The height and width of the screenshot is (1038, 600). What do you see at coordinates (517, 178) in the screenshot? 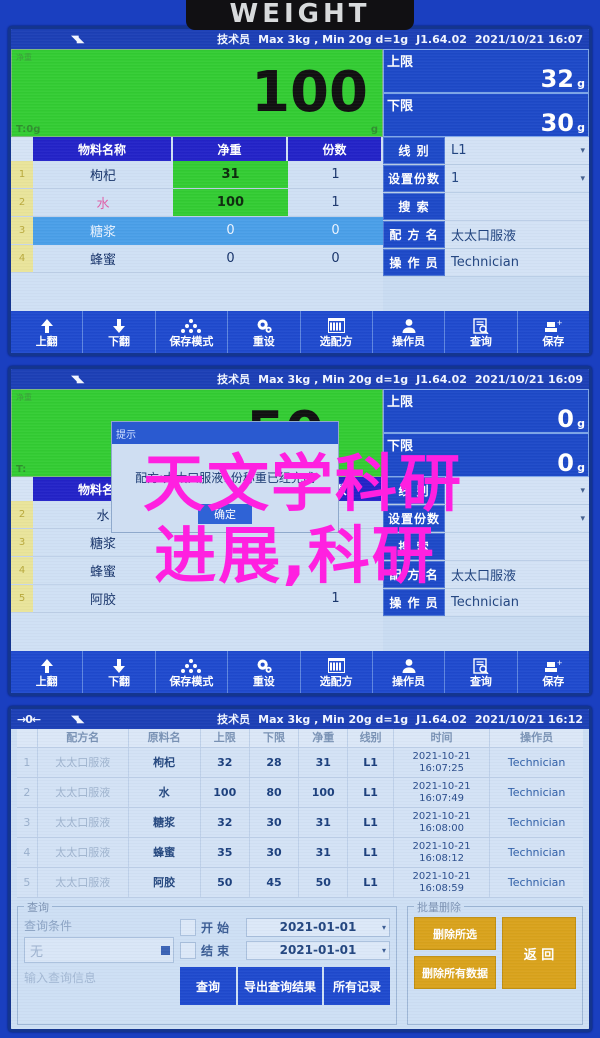
I see `field-portions-value: 1` at bounding box center [517, 178].